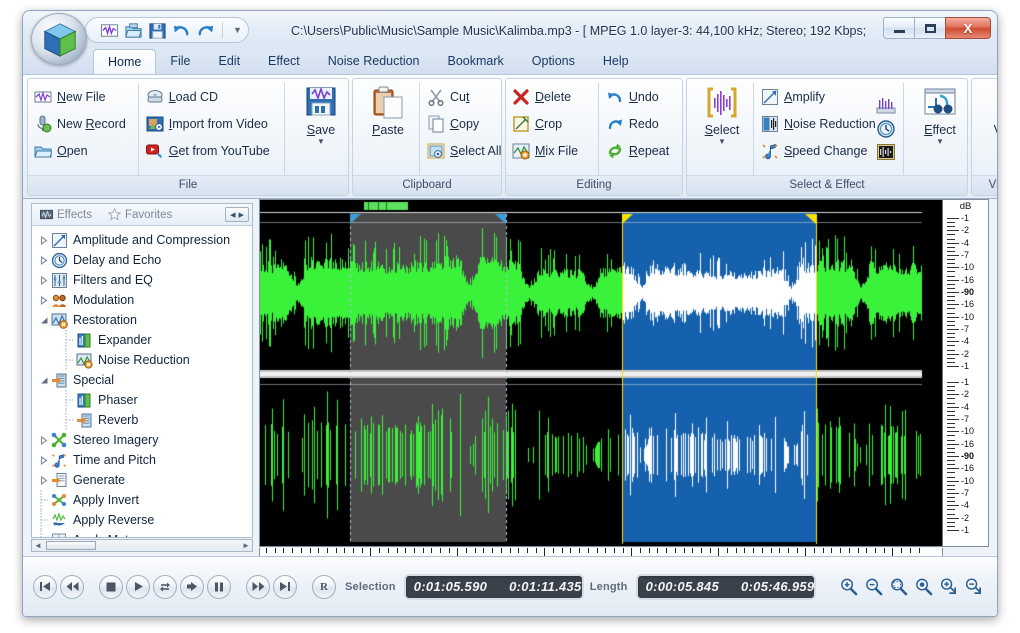 This screenshot has height=633, width=1020. I want to click on panel-tab-effects: Effects, so click(66, 214).